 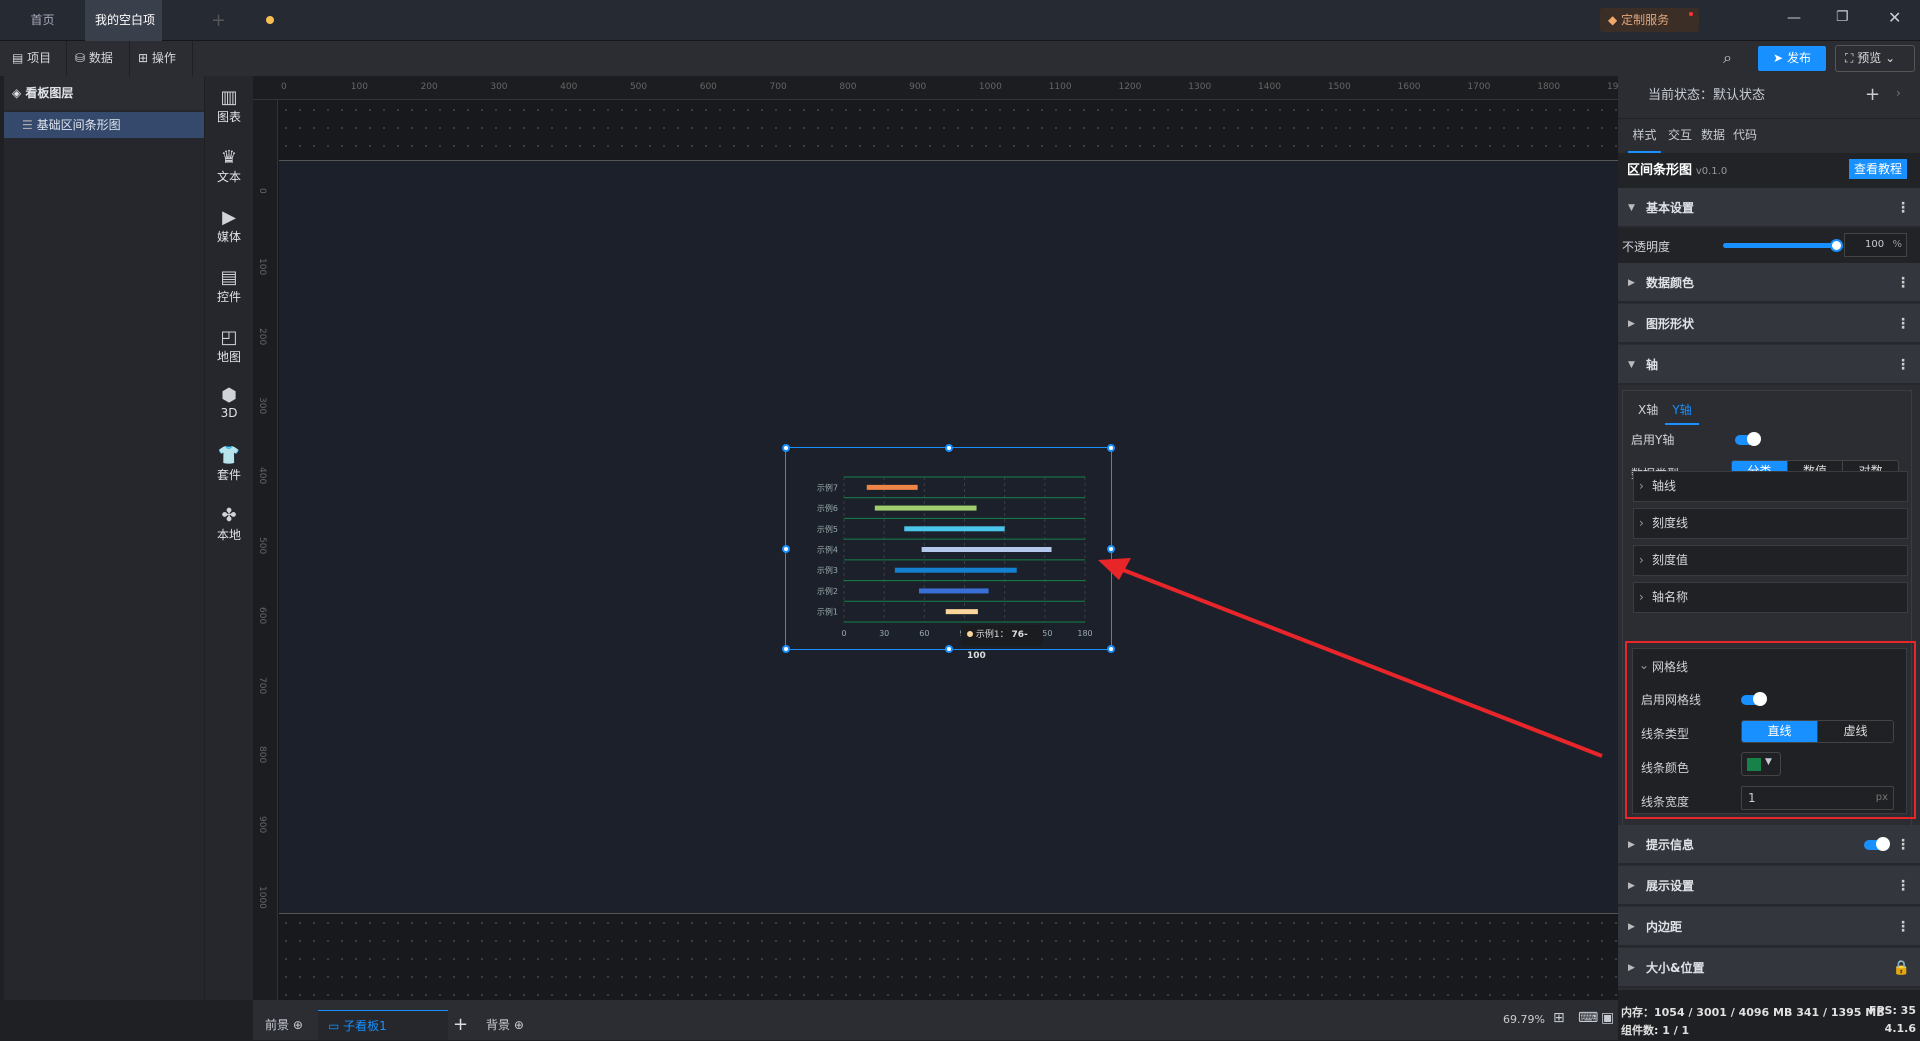 What do you see at coordinates (1878, 169) in the screenshot?
I see `tutorial-button: 查看教程` at bounding box center [1878, 169].